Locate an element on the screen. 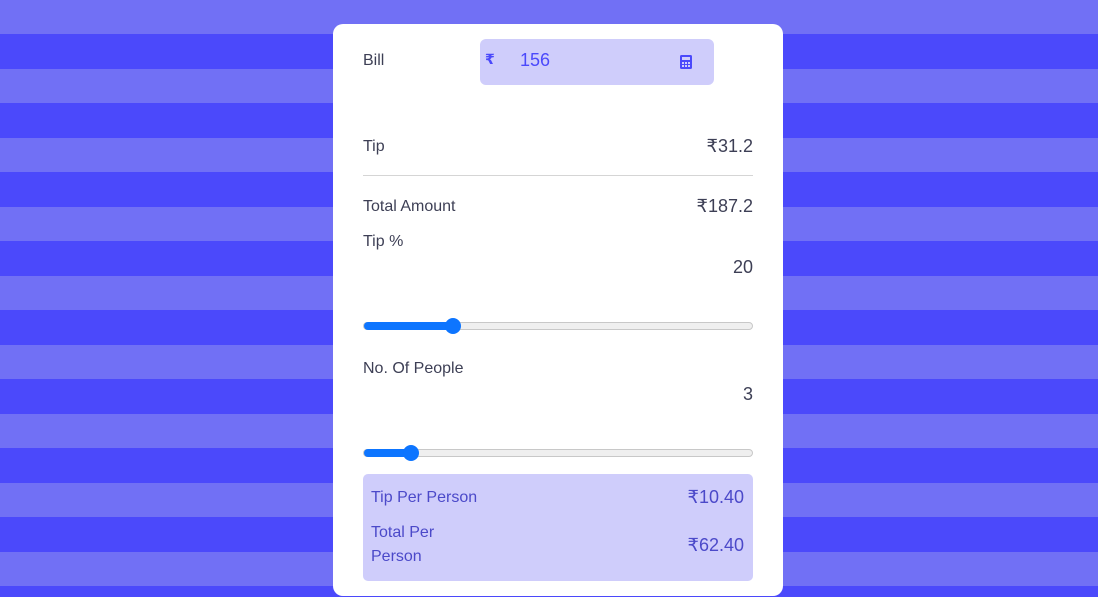 This screenshot has width=1098, height=597. bill-label: Bill is located at coordinates (374, 60).